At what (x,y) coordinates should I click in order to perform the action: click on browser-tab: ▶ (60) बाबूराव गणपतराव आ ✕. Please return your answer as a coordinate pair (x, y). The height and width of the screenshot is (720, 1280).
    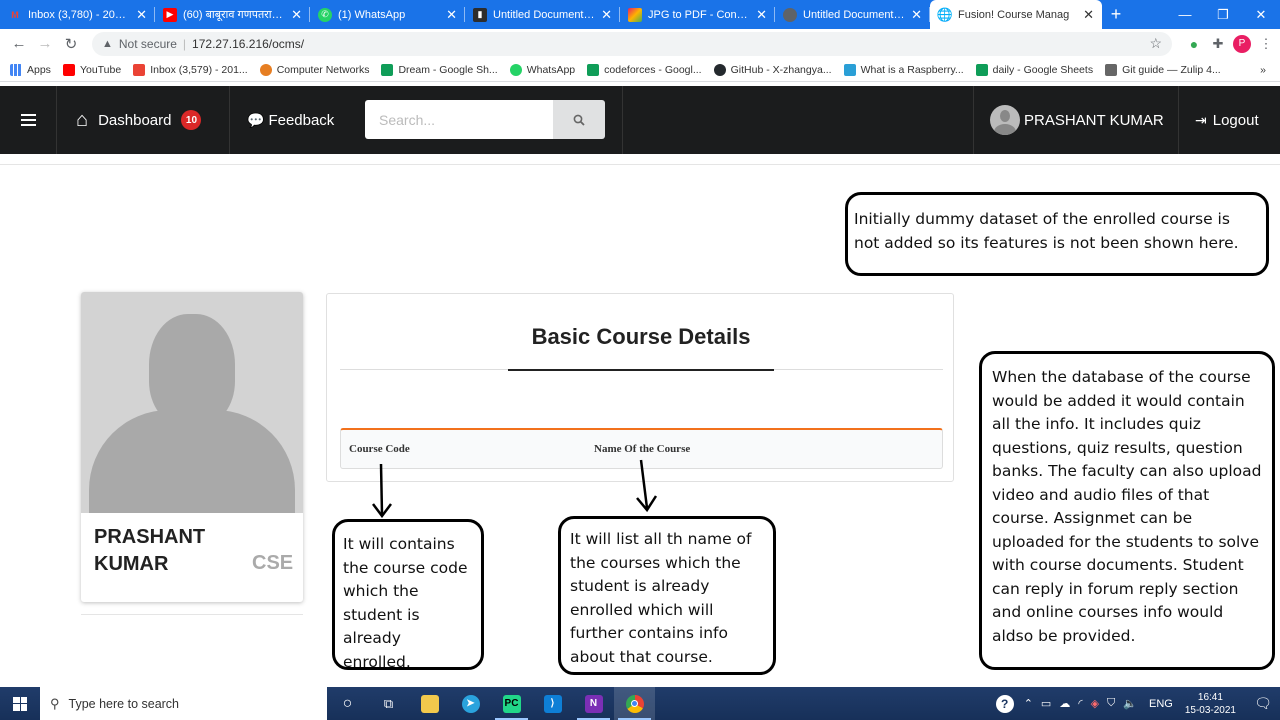
    Looking at the image, I should click on (232, 14).